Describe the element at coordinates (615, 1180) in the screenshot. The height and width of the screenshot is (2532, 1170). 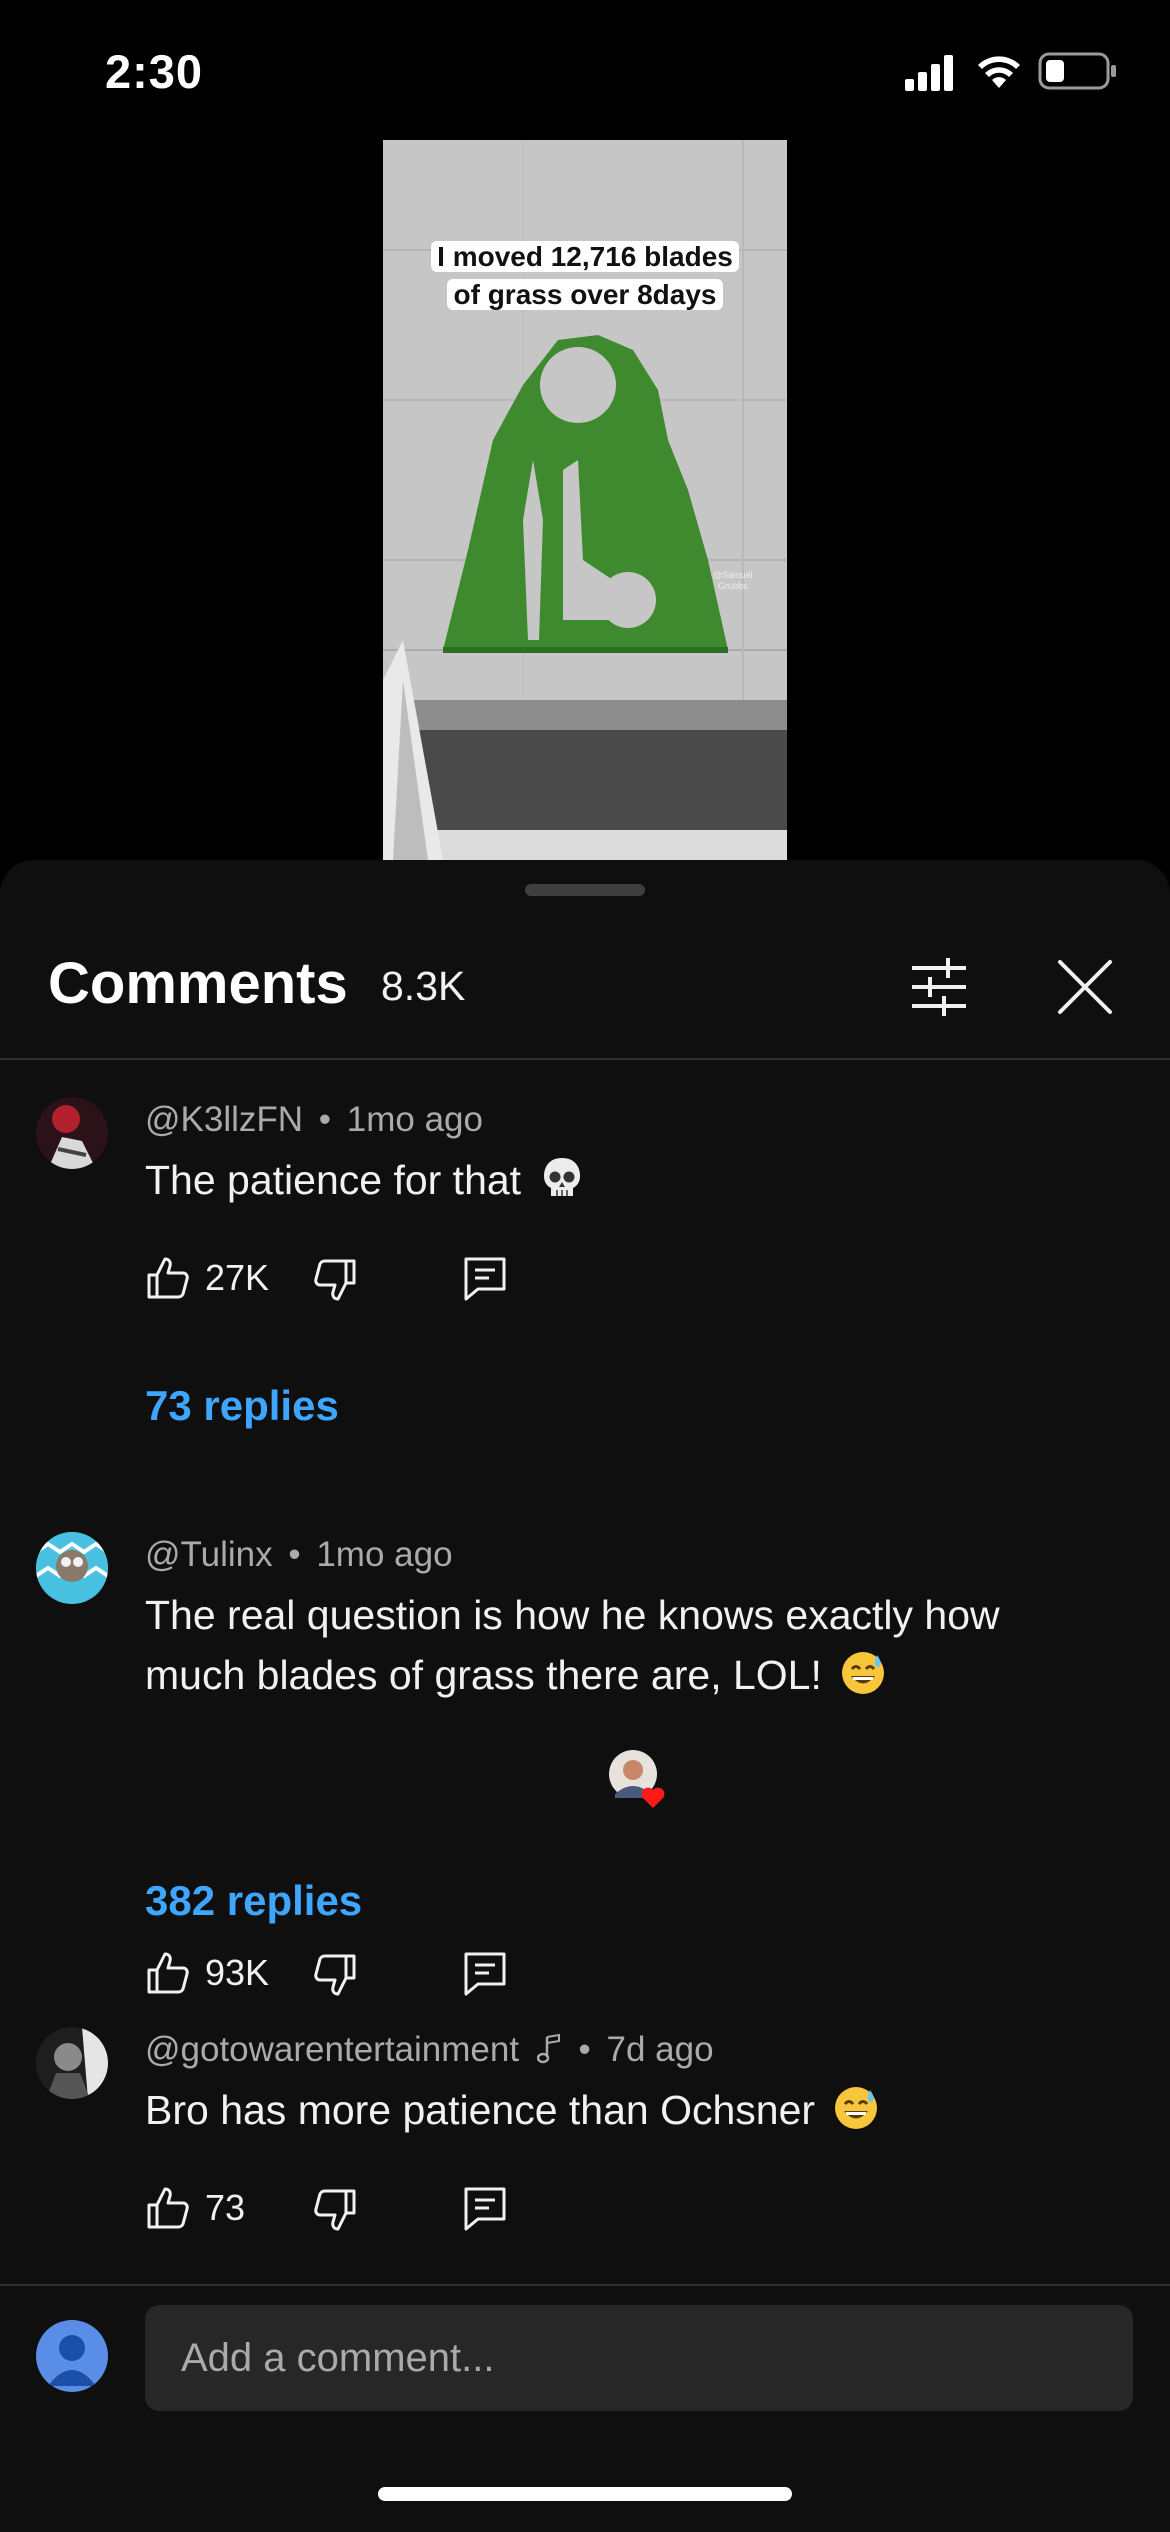
I see `comment-text-block: The patience for that` at that location.